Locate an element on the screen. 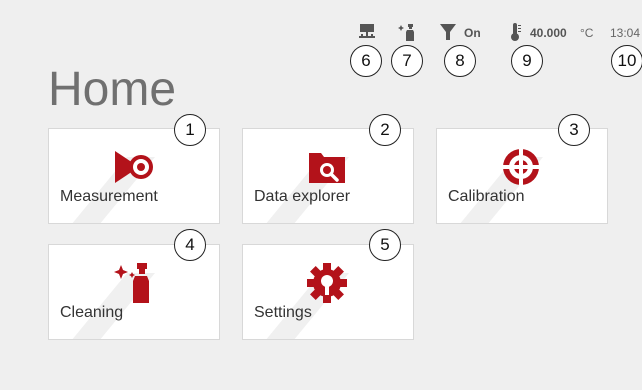 The height and width of the screenshot is (390, 642). tile-label: Settings is located at coordinates (283, 312).